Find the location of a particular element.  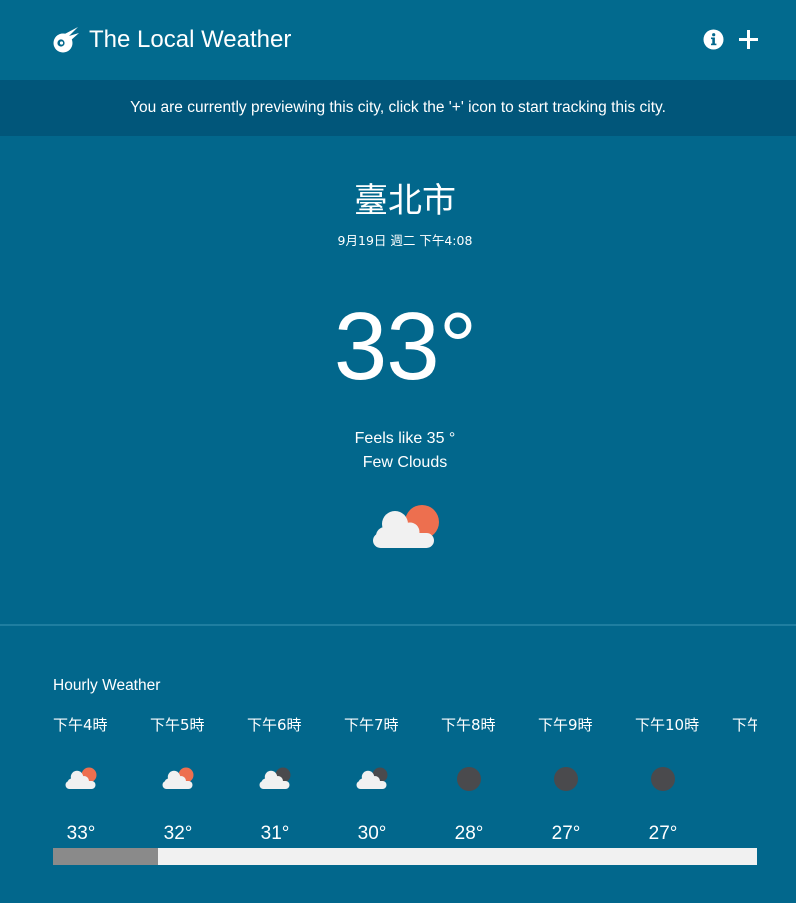

hourly-time: 下午9時 is located at coordinates (565, 725).